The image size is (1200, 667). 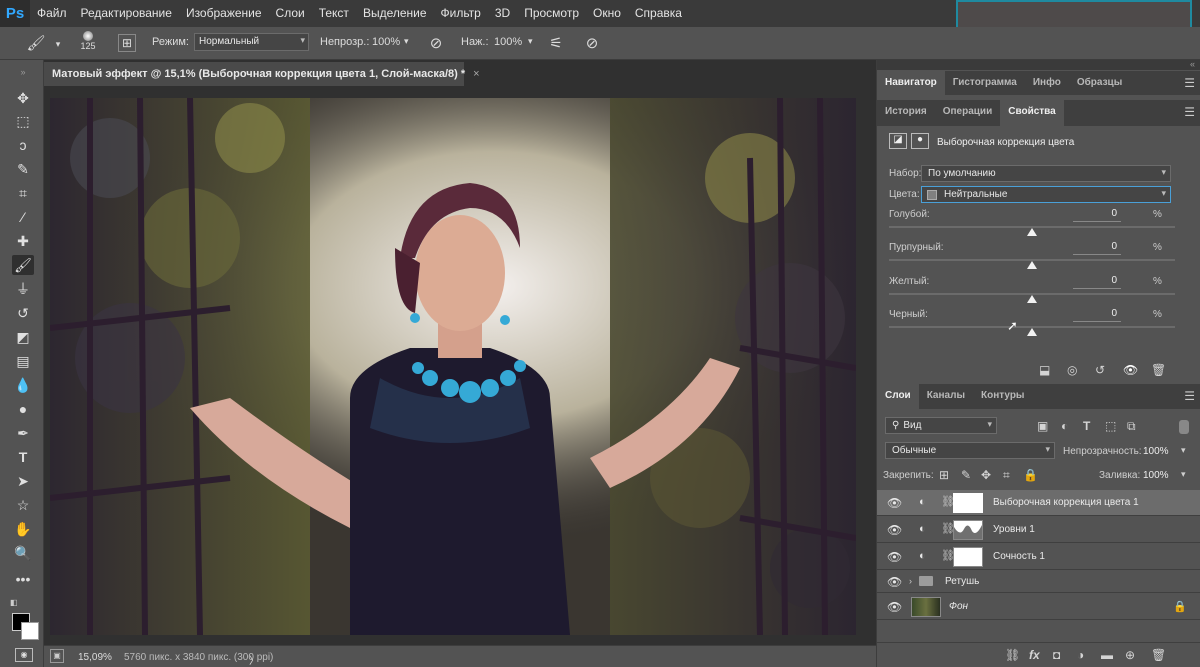 What do you see at coordinates (476, 74) in the screenshot?
I see `close-icon: ×` at bounding box center [476, 74].